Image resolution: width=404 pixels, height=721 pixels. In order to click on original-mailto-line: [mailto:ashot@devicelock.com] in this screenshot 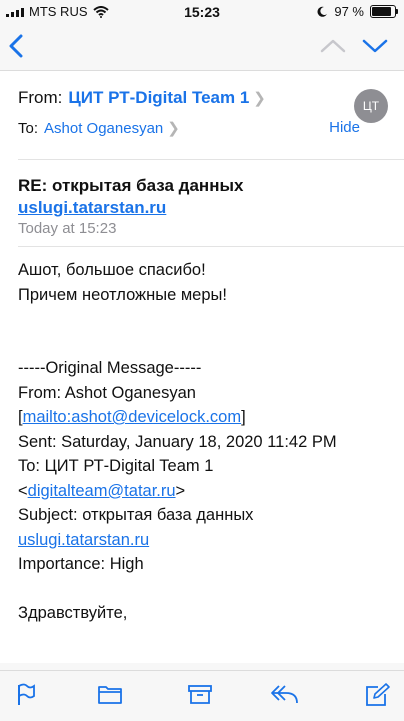, I will do `click(132, 417)`.